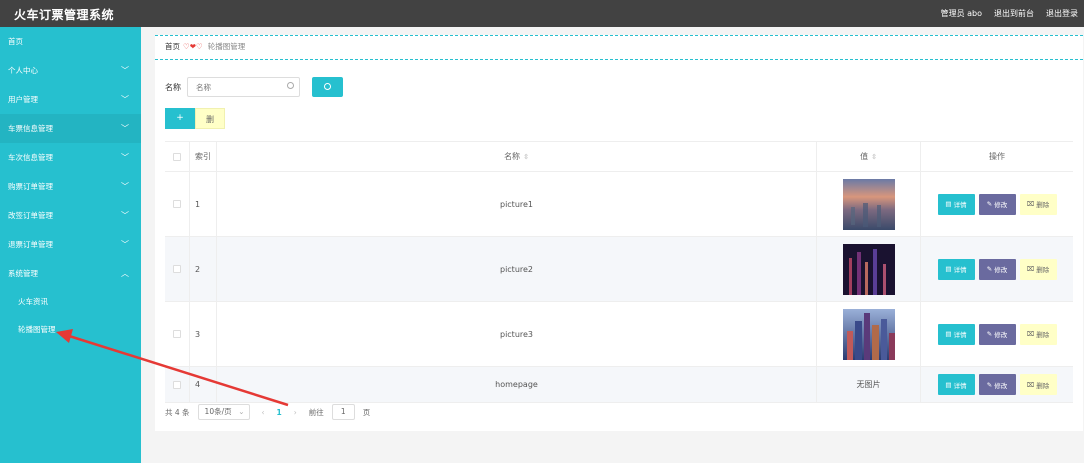 This screenshot has width=1084, height=463. What do you see at coordinates (869, 384) in the screenshot?
I see `row-image-cell: 无图片` at bounding box center [869, 384].